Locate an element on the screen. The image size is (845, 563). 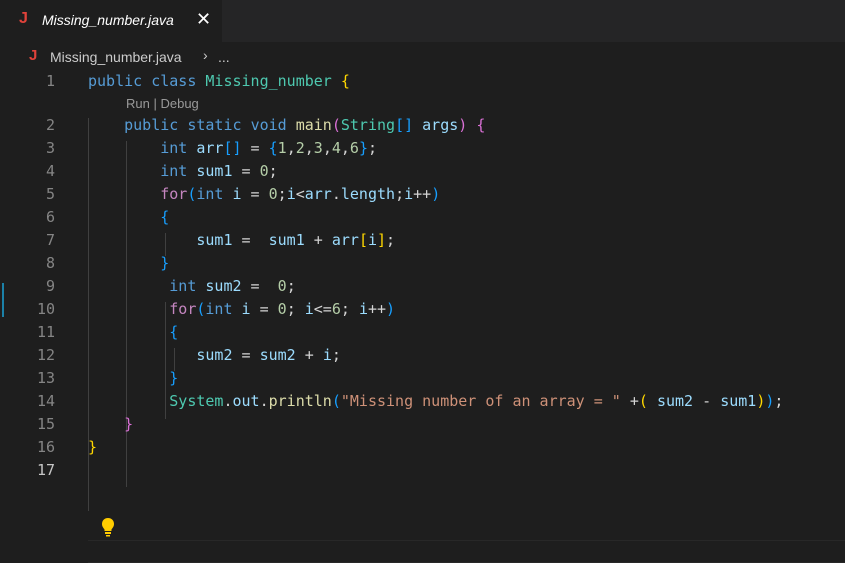
code-line: 16} is located at coordinates (422, 447).